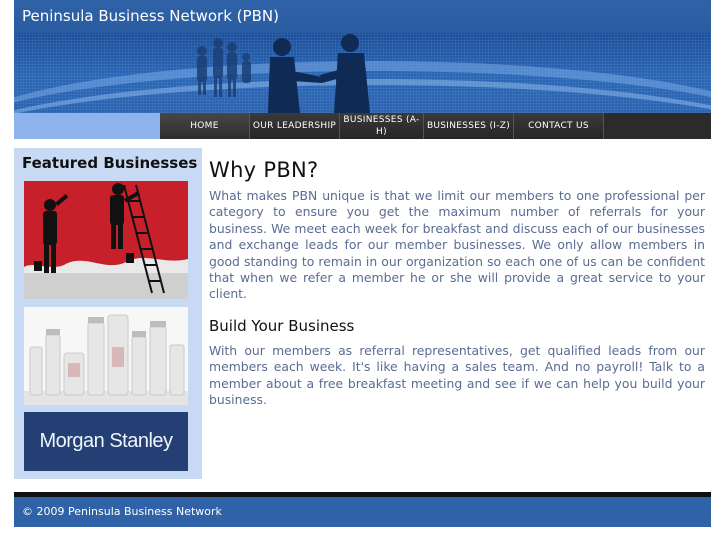  I want to click on nav-right-spacer, so click(662, 126).